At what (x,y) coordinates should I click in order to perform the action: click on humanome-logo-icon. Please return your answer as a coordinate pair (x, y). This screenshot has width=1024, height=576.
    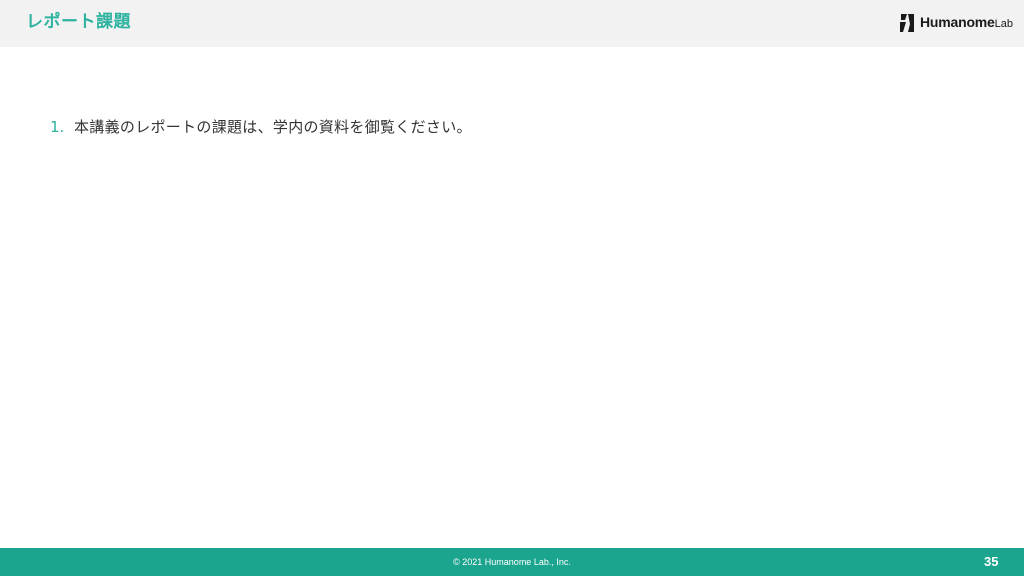
    Looking at the image, I should click on (907, 23).